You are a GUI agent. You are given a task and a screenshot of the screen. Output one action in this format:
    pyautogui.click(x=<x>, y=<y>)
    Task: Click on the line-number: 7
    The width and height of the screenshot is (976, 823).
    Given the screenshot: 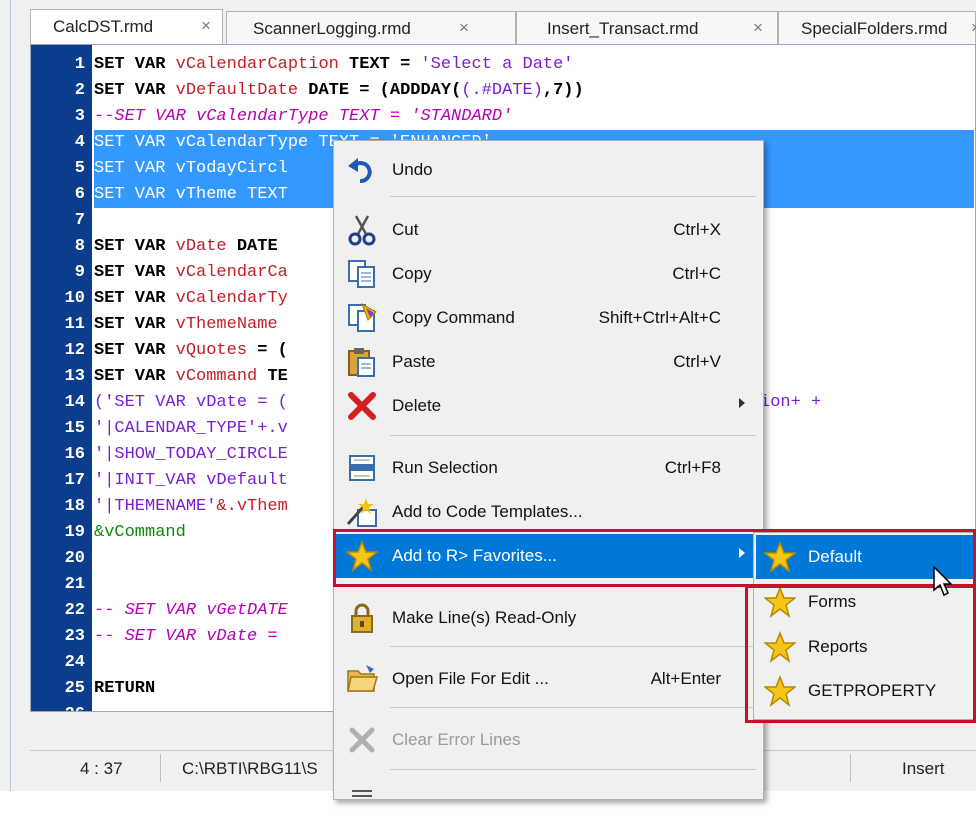 What is the action you would take?
    pyautogui.click(x=79, y=220)
    